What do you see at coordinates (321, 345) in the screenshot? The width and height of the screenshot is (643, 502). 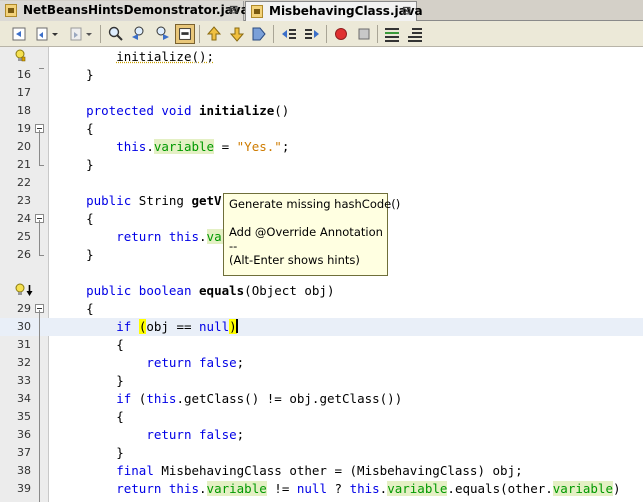 I see `code-line: 31 {` at bounding box center [321, 345].